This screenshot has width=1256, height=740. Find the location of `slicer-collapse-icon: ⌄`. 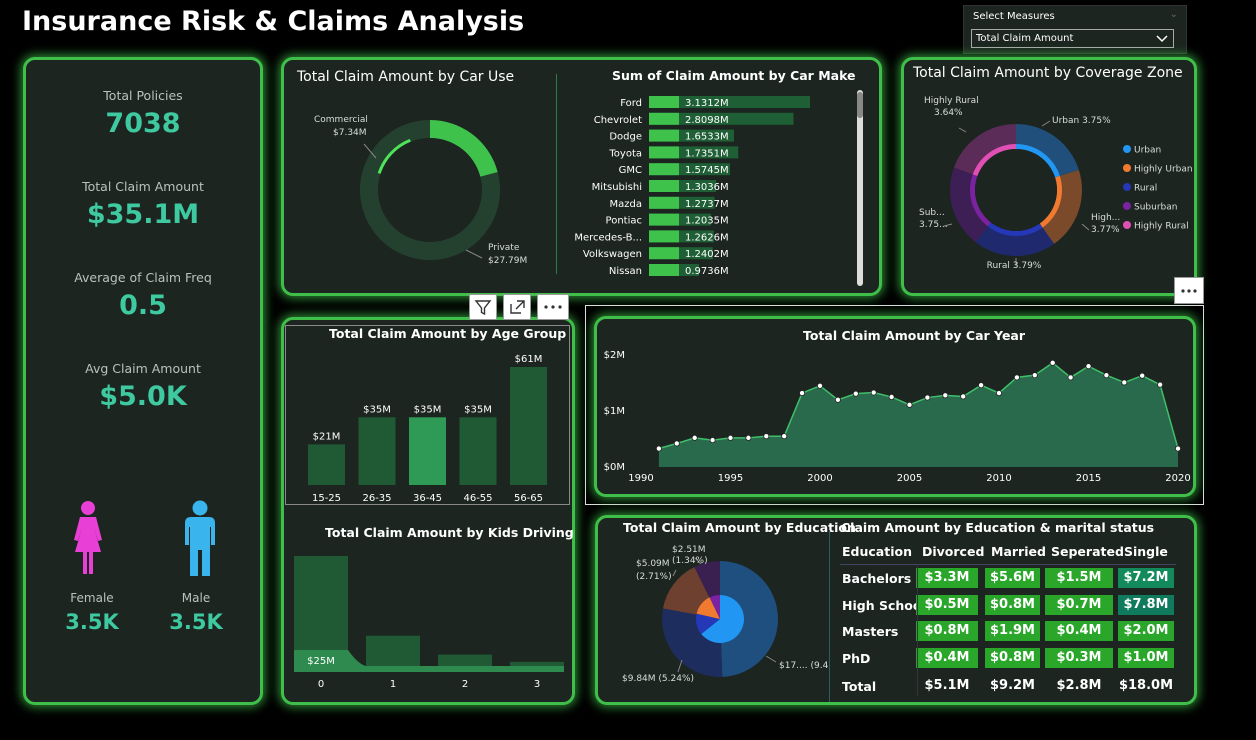

slicer-collapse-icon: ⌄ is located at coordinates (1174, 14).